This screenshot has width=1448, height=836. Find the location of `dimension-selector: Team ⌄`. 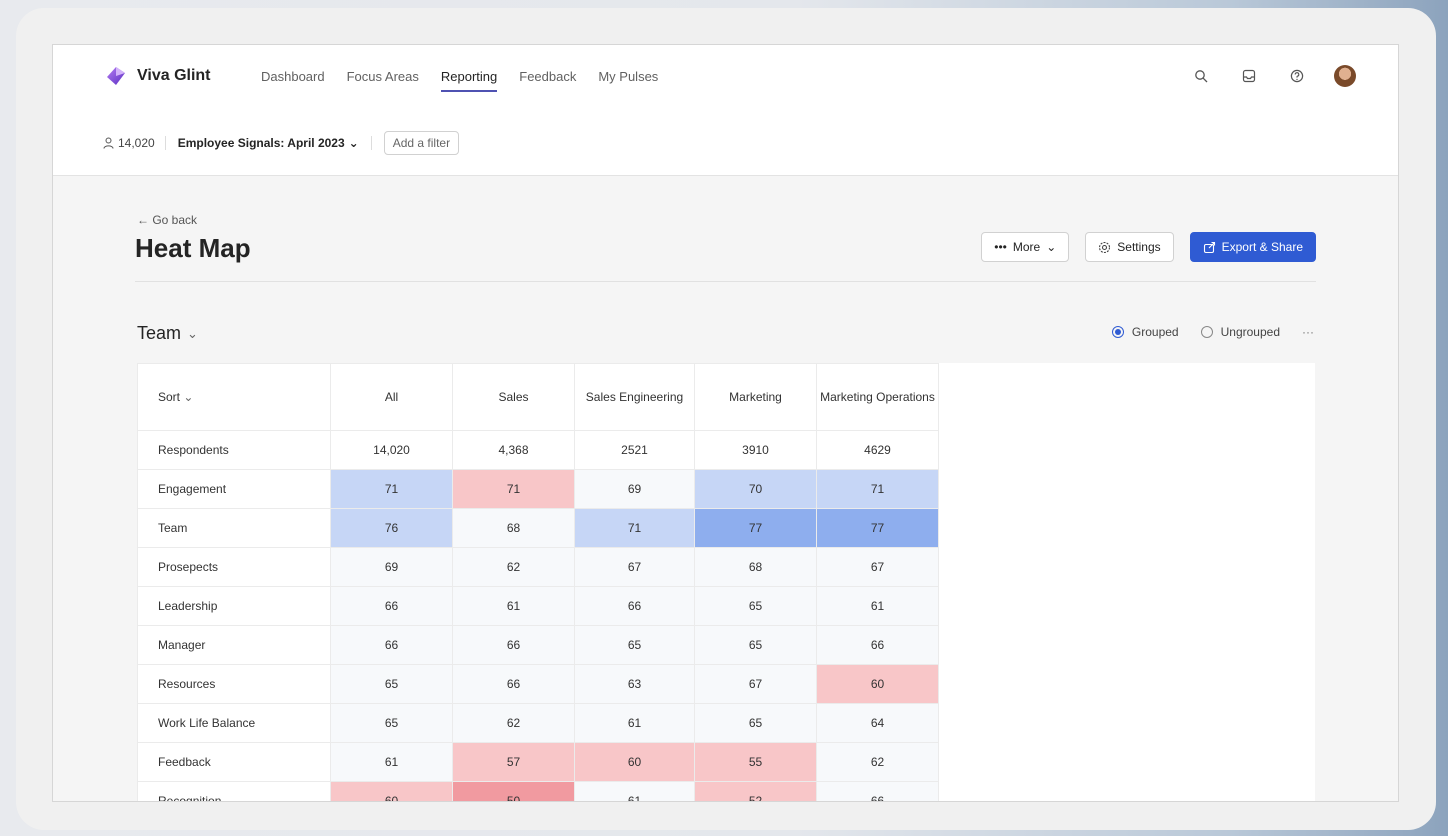

dimension-selector: Team ⌄ is located at coordinates (167, 333).